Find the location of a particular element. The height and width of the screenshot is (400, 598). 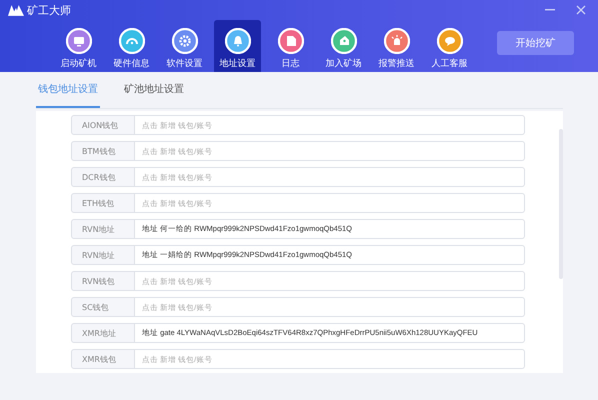

wallet-label: XMR钱包 is located at coordinates (103, 359).